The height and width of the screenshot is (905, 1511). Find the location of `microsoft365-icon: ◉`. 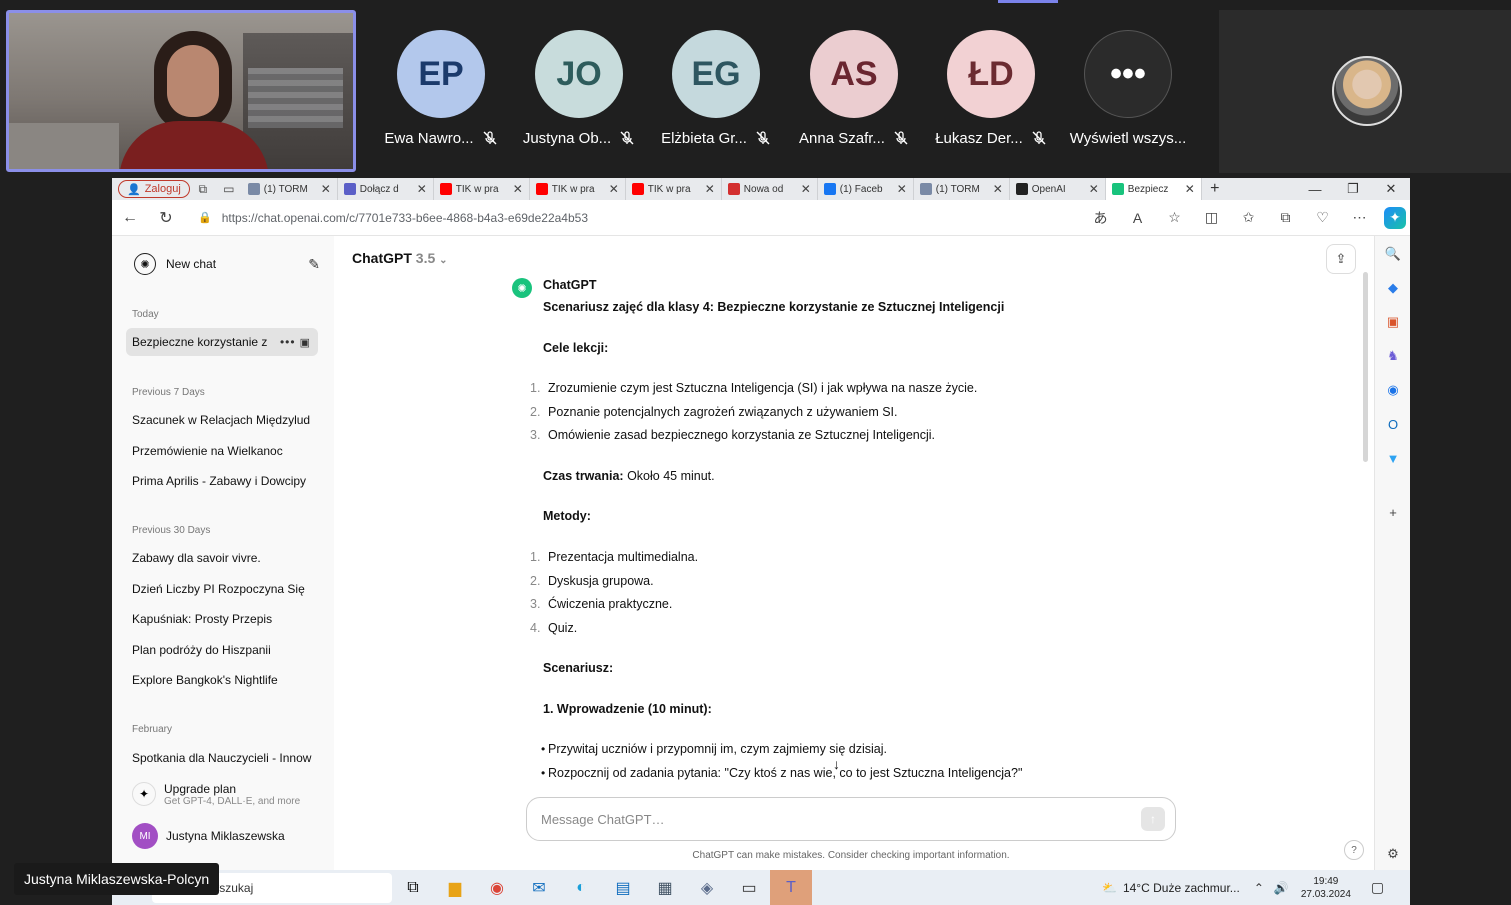

microsoft365-icon: ◉ is located at coordinates (1393, 390).